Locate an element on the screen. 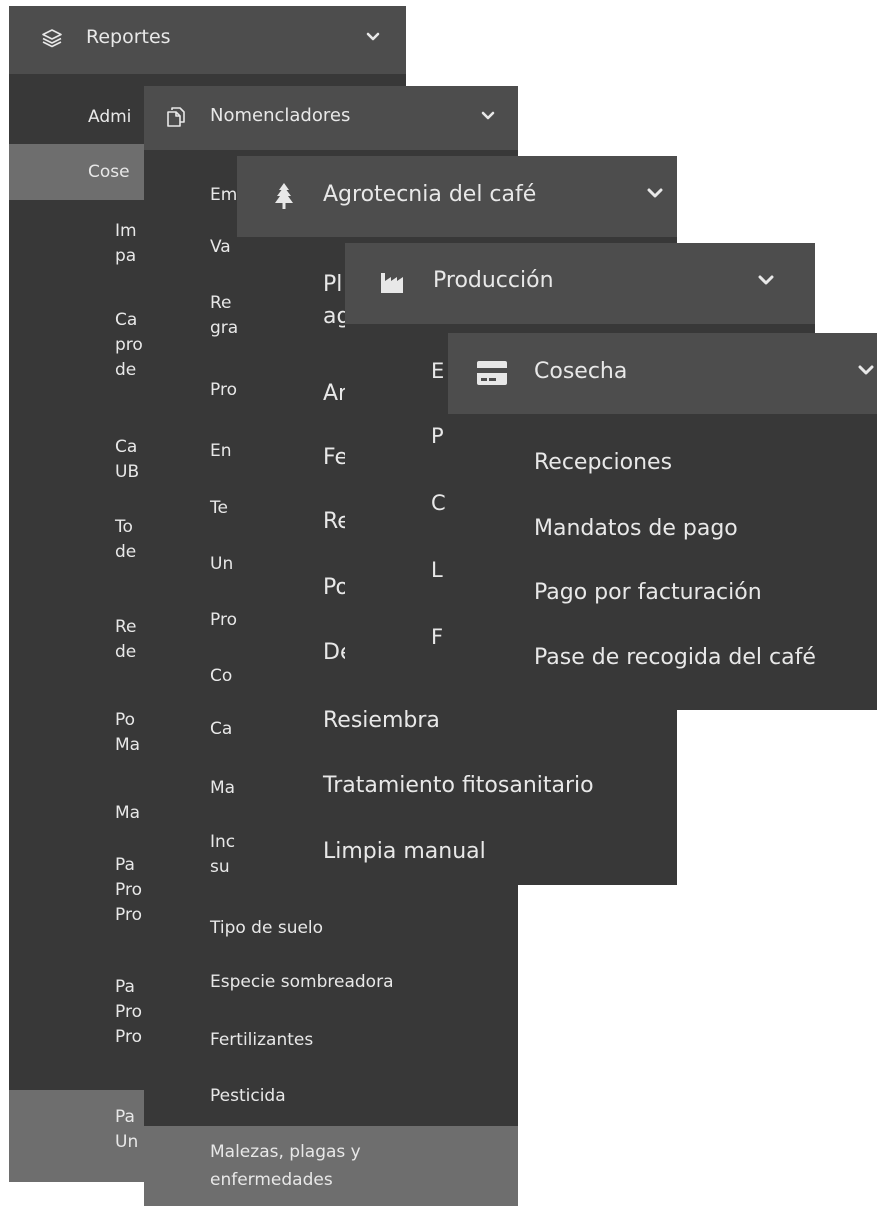 This screenshot has height=1214, width=877. menu-item: Limpia manual is located at coordinates (404, 852).